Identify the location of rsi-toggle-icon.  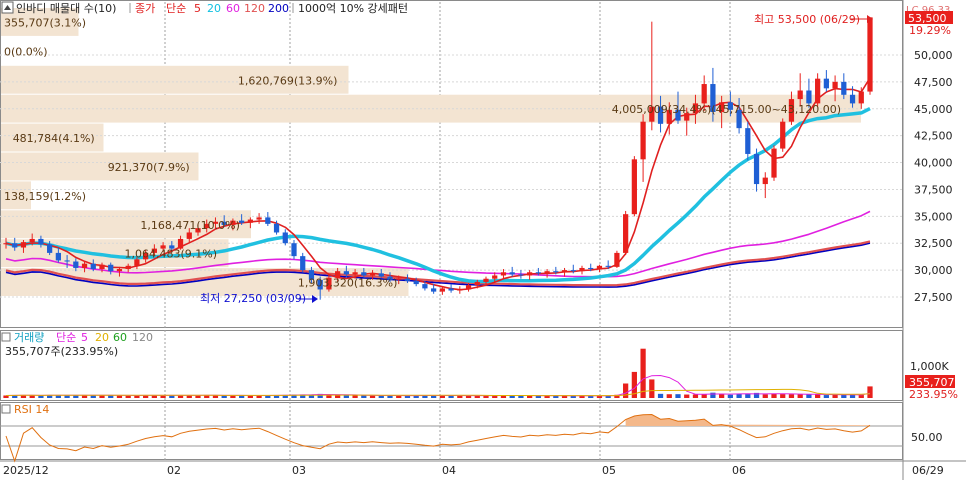
(6, 409).